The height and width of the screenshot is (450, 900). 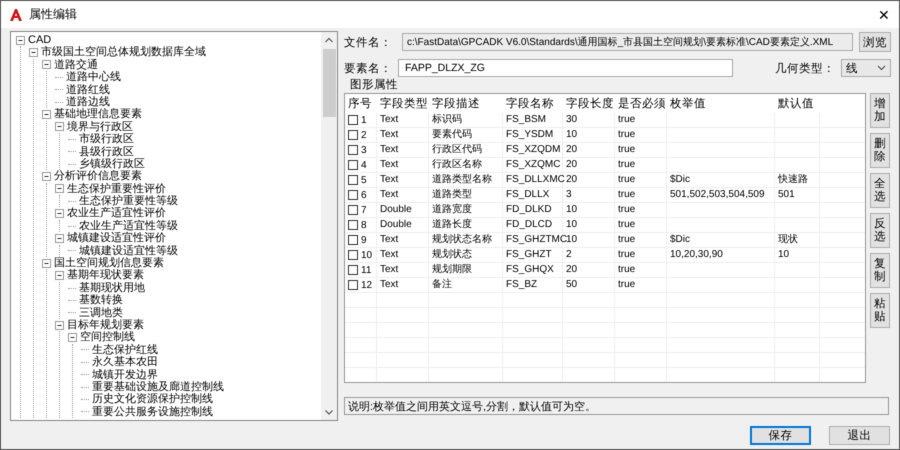 What do you see at coordinates (128, 226) in the screenshot?
I see `tree-item: 农业生产适宜性等级` at bounding box center [128, 226].